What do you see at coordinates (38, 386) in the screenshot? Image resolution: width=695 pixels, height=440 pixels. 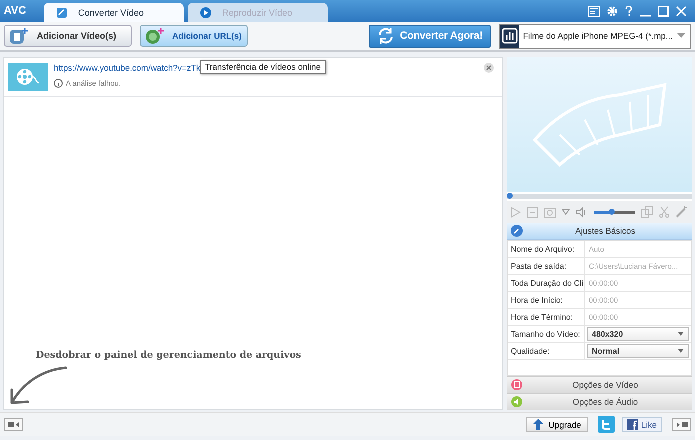 I see `arrow-drawing` at bounding box center [38, 386].